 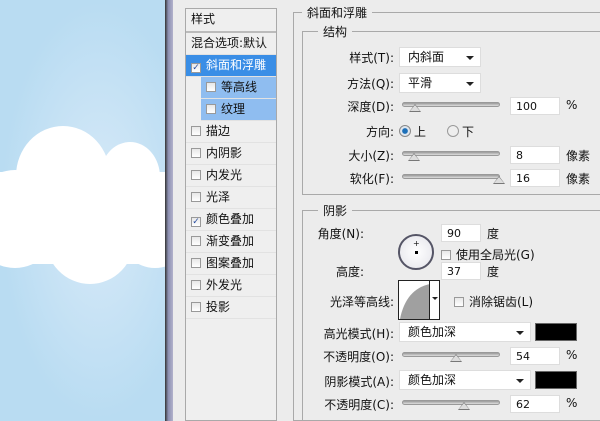 I want to click on shadow-mode-dropdown: 颜色加深, so click(x=465, y=380).